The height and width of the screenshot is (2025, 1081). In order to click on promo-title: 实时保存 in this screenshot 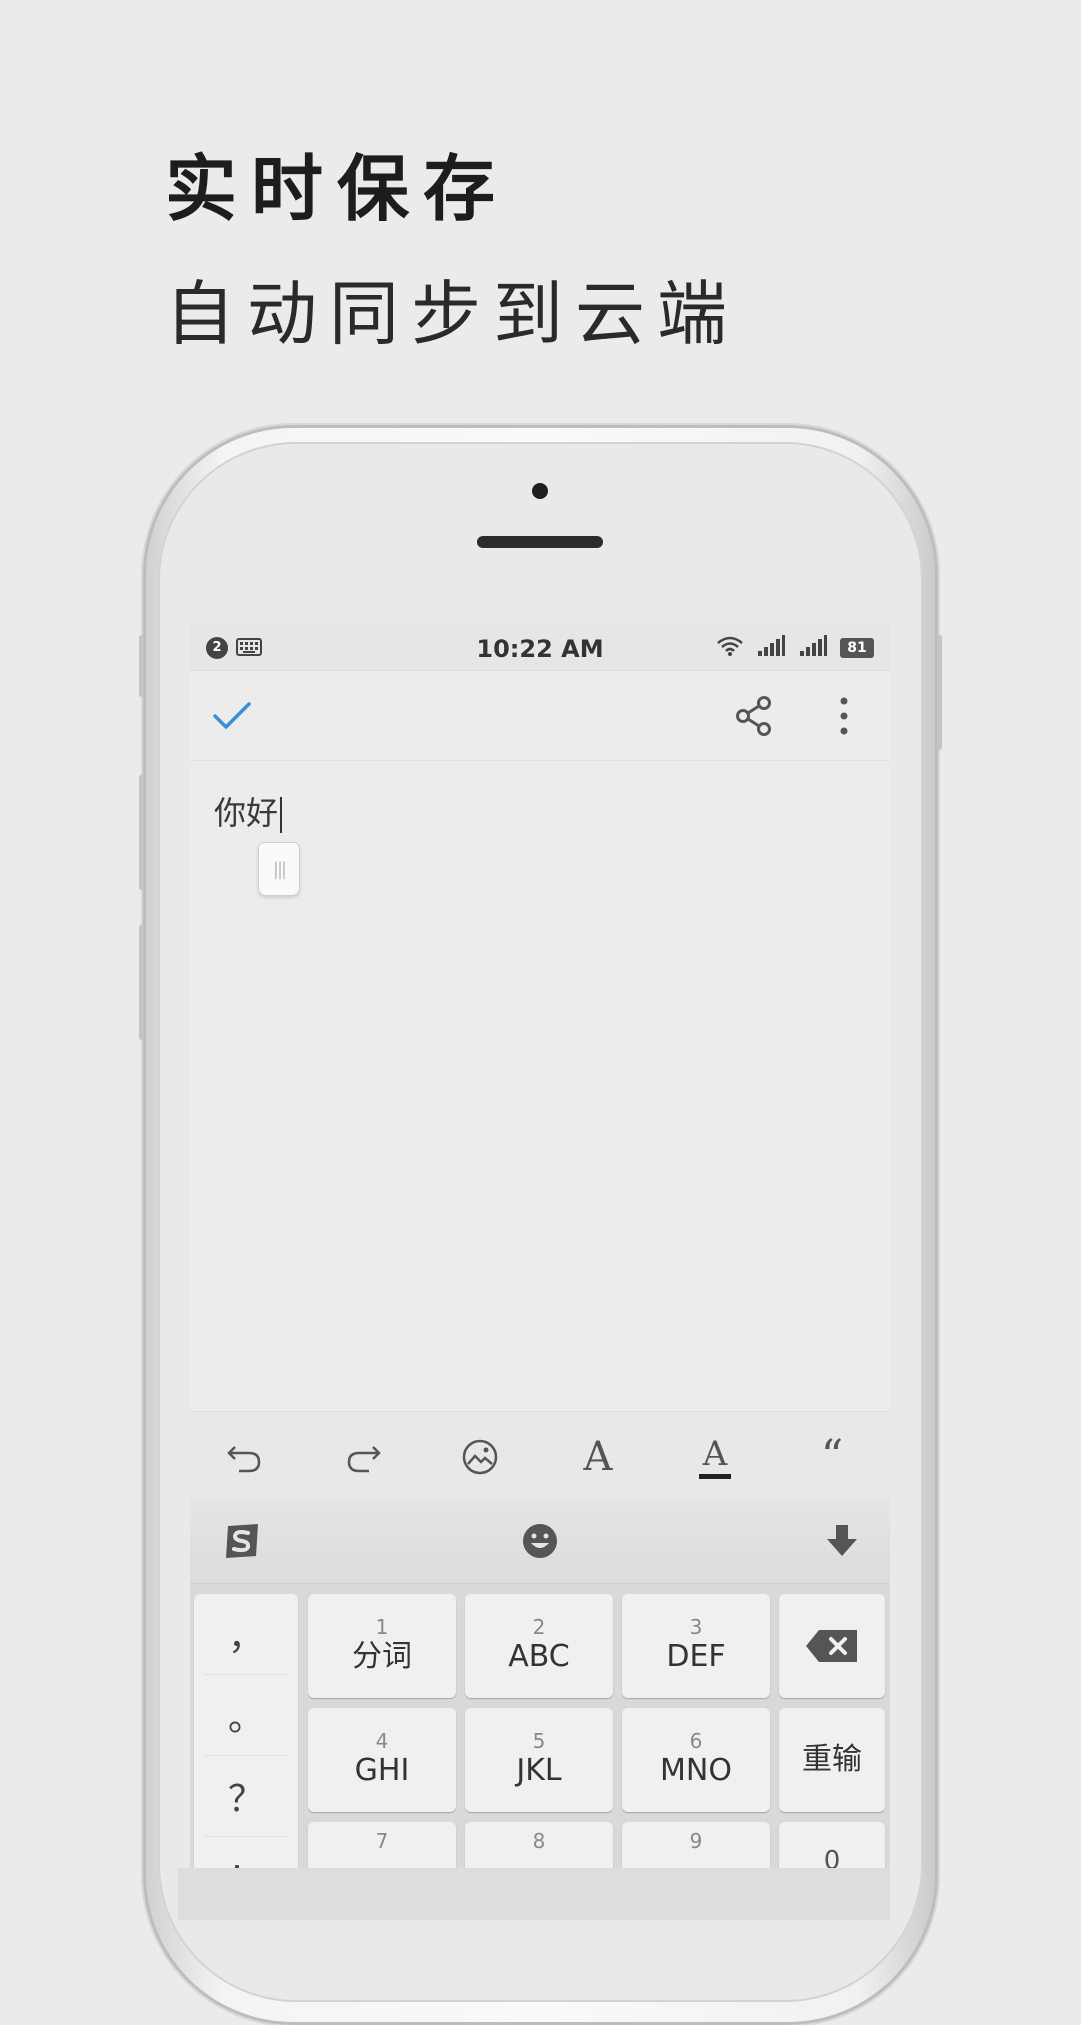, I will do `click(337, 189)`.